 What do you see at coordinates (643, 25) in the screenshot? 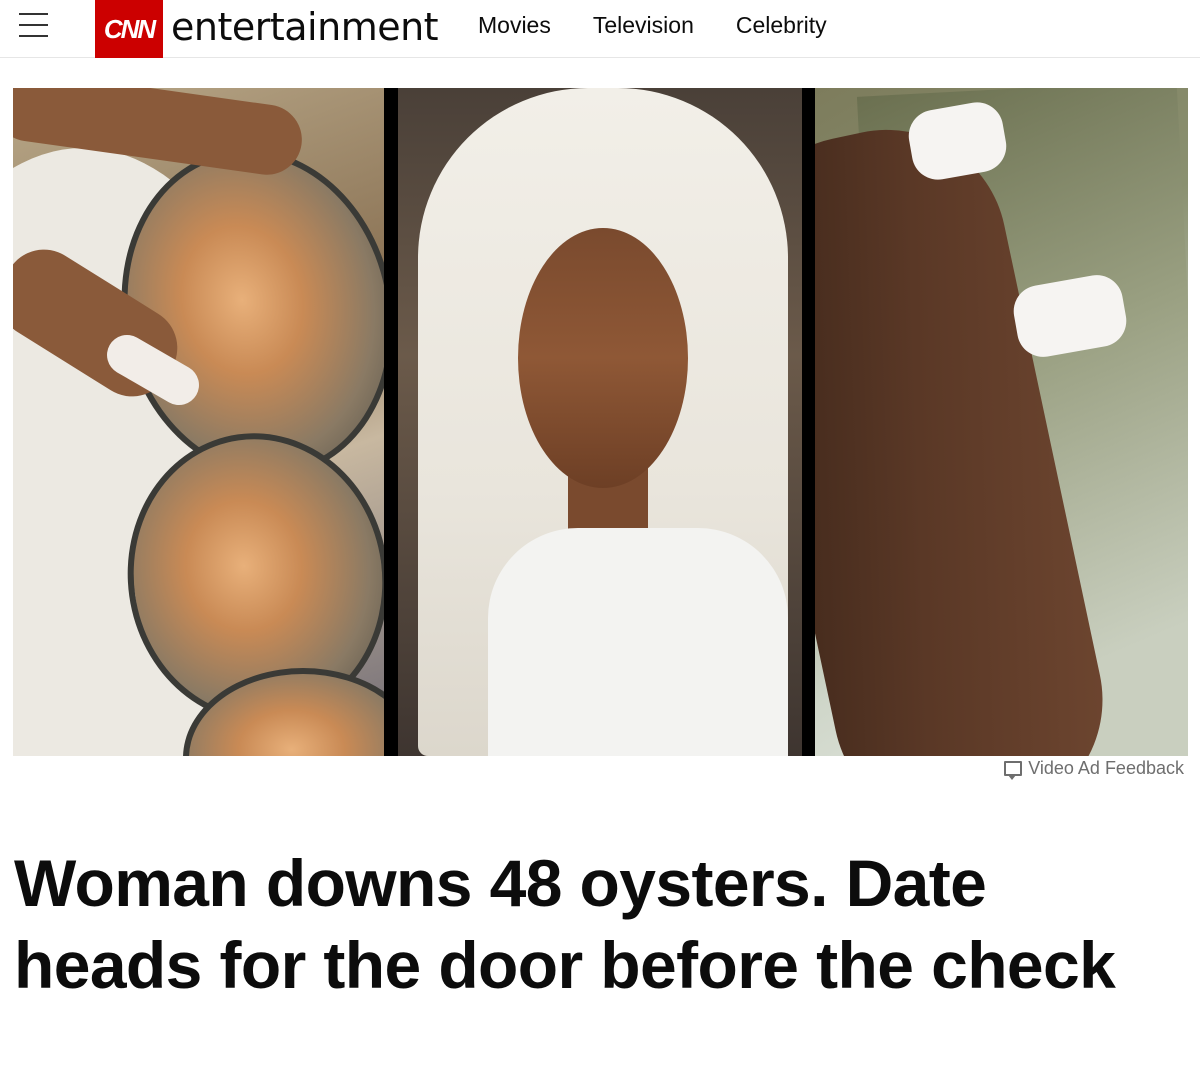
I see `nav-item-television: Television` at bounding box center [643, 25].